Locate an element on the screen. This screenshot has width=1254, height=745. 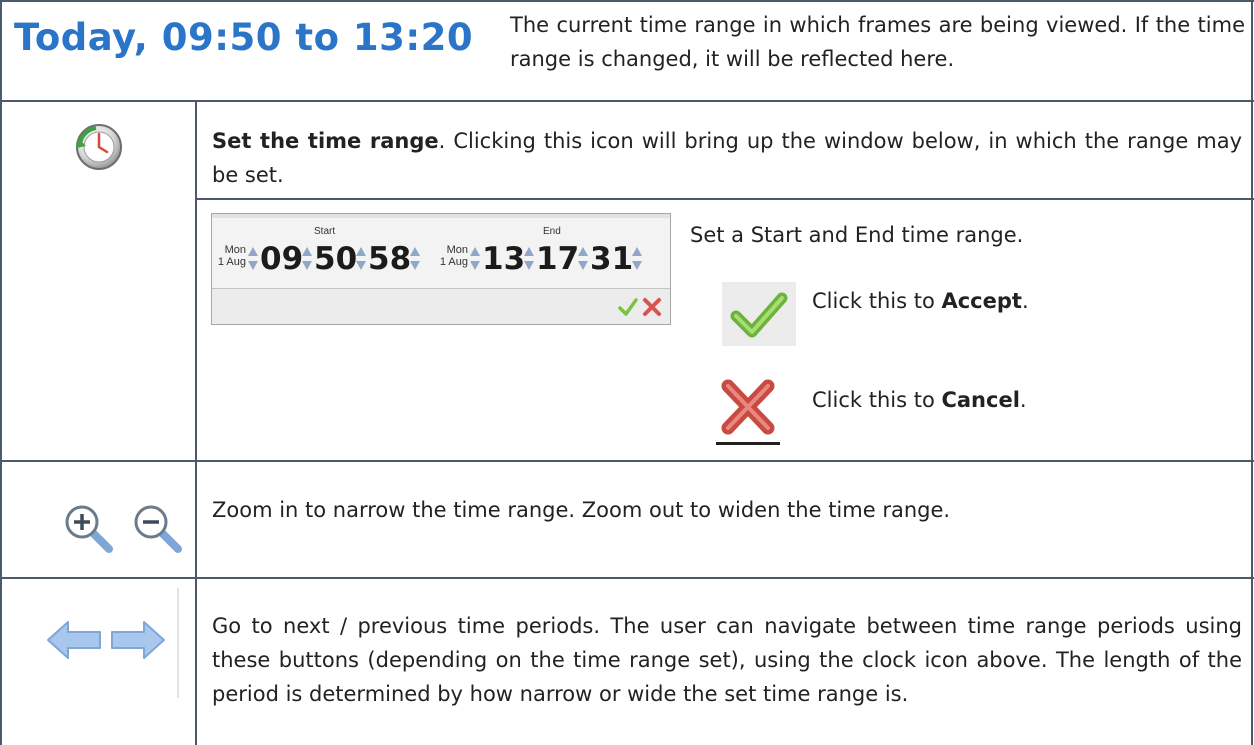
start-minute: 50 is located at coordinates (335, 259).